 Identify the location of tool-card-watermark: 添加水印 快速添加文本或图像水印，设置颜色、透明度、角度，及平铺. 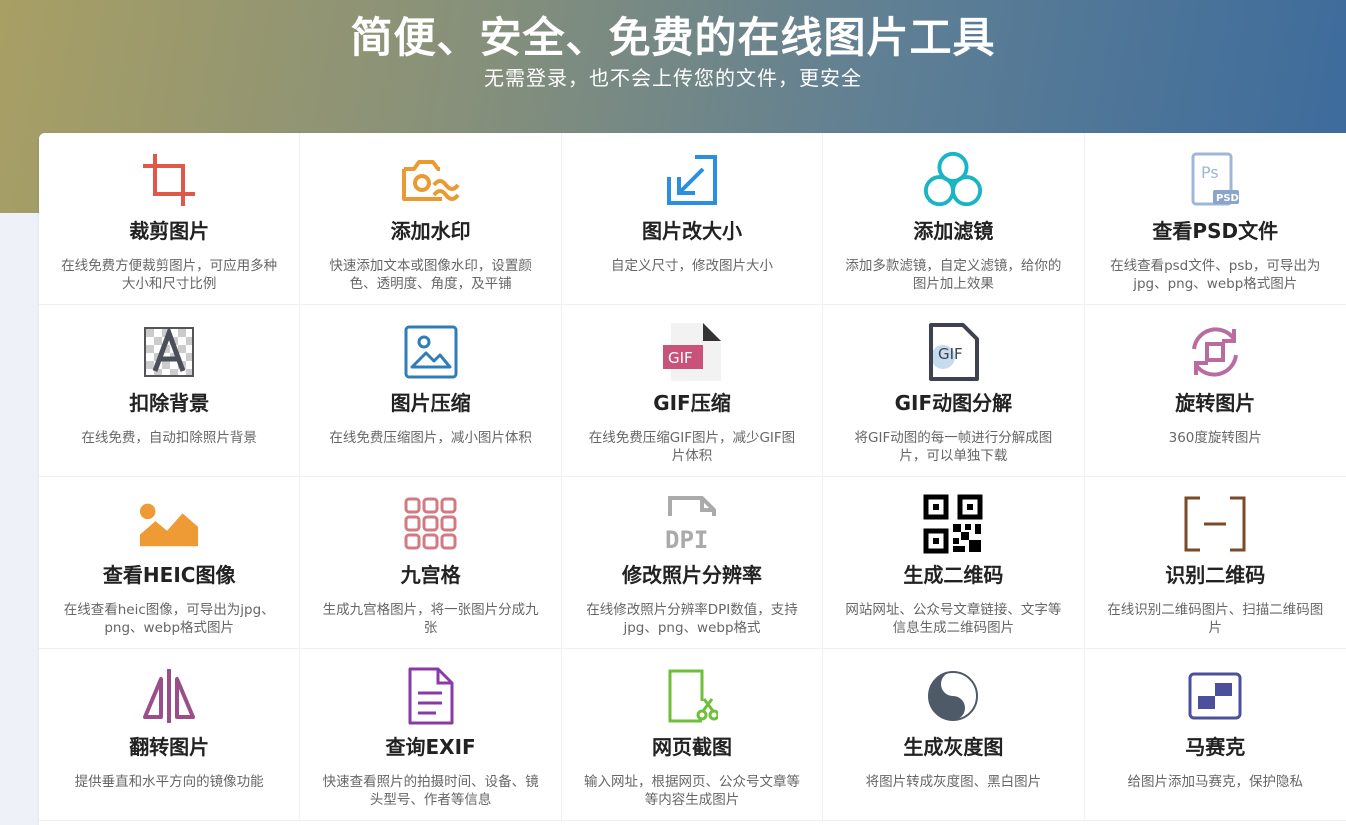
(431, 219).